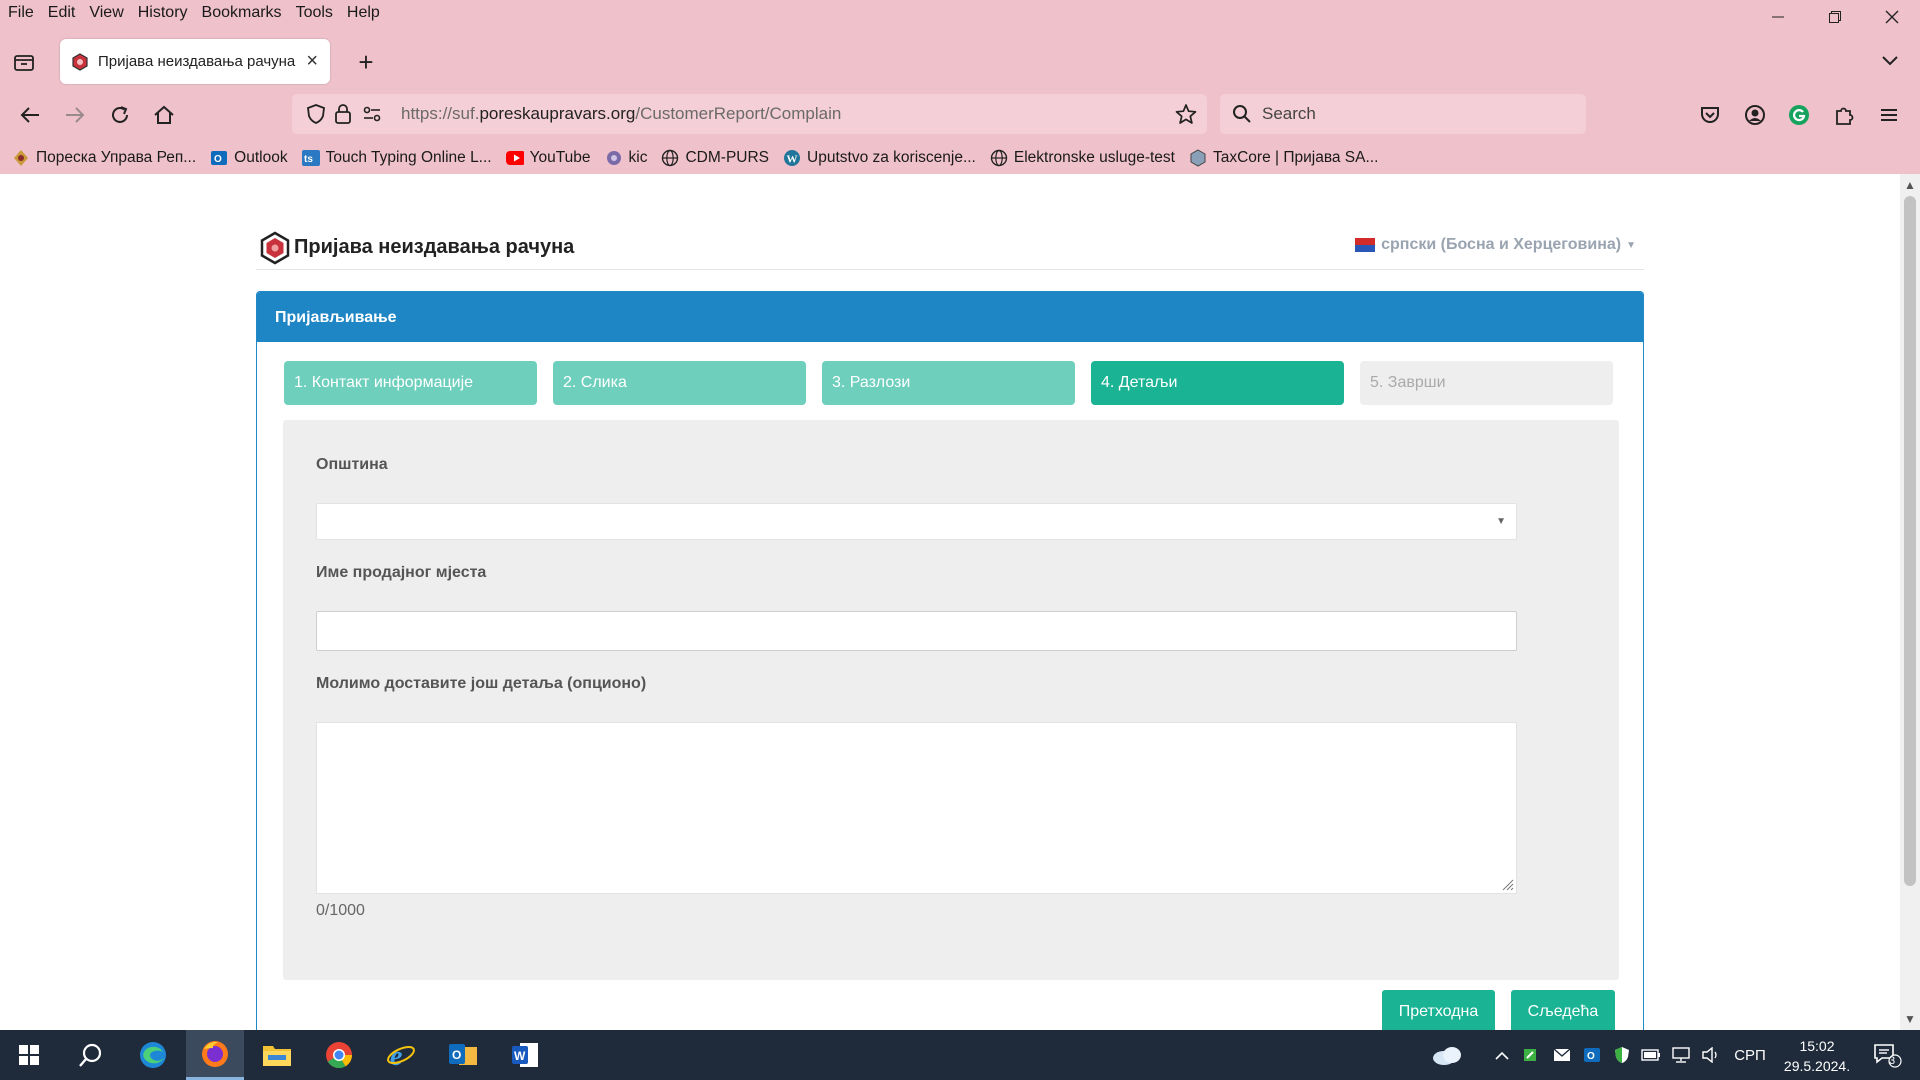 The image size is (1920, 1080). What do you see at coordinates (614, 158) in the screenshot?
I see `kic-icon` at bounding box center [614, 158].